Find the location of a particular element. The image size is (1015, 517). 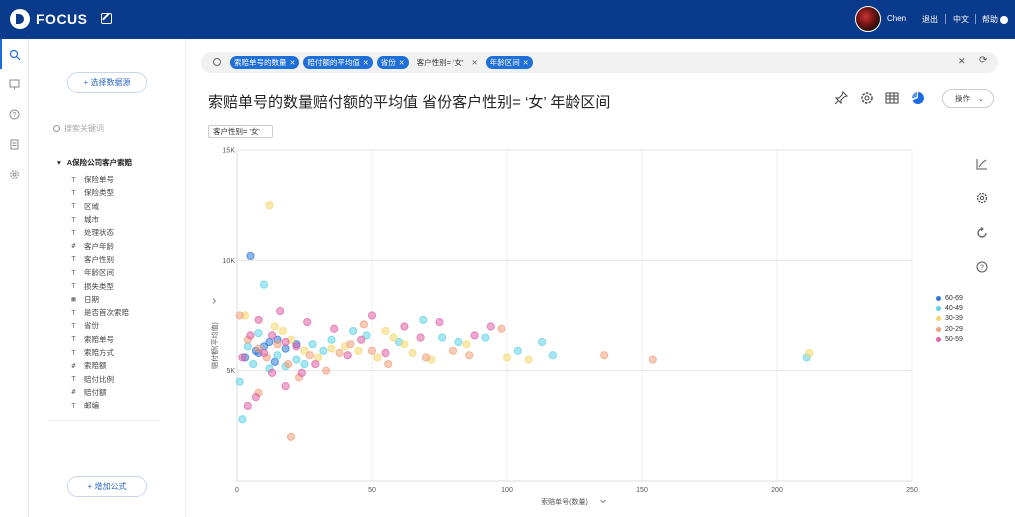

tree-root: A保险公司客户索赔 is located at coordinates (94, 162).